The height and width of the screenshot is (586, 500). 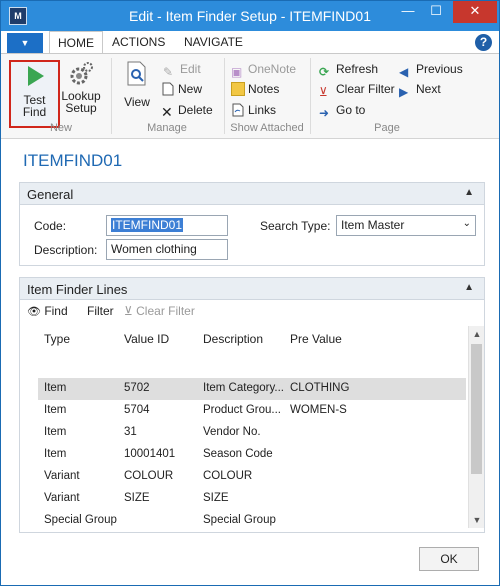 I want to click on grid-header: Type Value ID Description Pre Value, so click(x=252, y=341).